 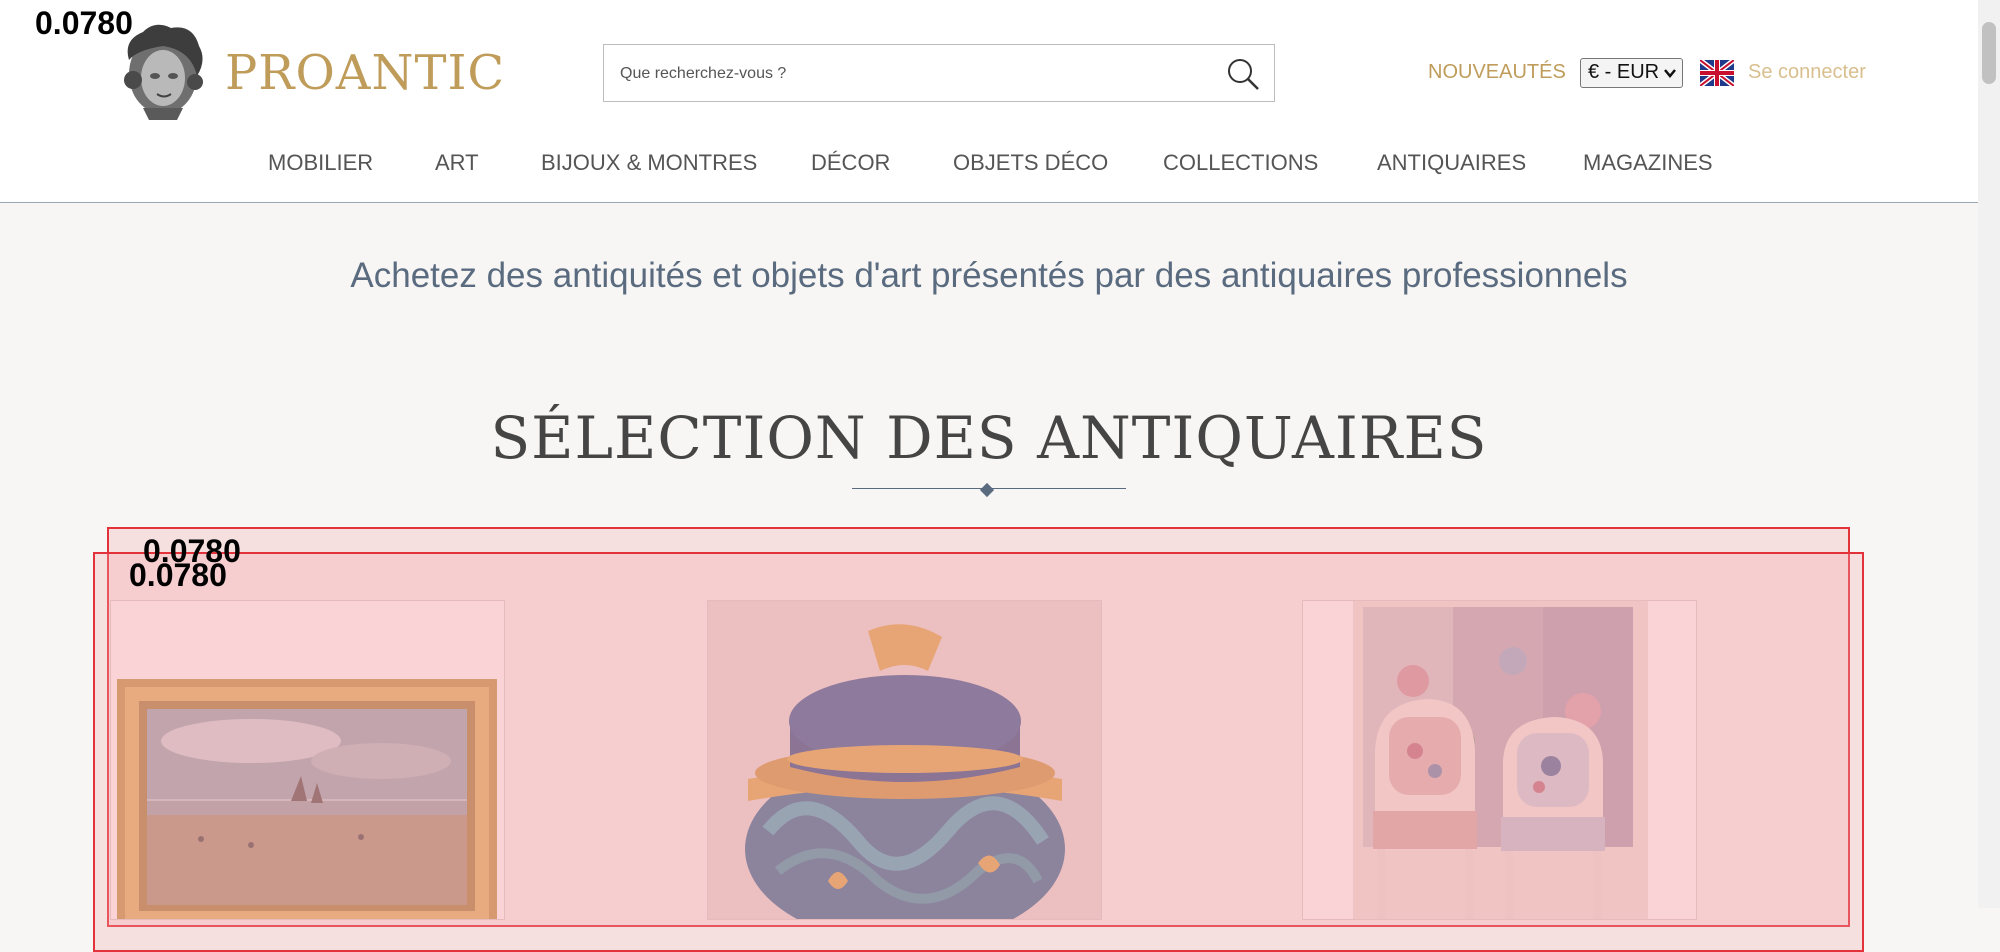 I want to click on nav-item-bijoux-montres: BIJOUX & MONTRES, so click(x=649, y=163).